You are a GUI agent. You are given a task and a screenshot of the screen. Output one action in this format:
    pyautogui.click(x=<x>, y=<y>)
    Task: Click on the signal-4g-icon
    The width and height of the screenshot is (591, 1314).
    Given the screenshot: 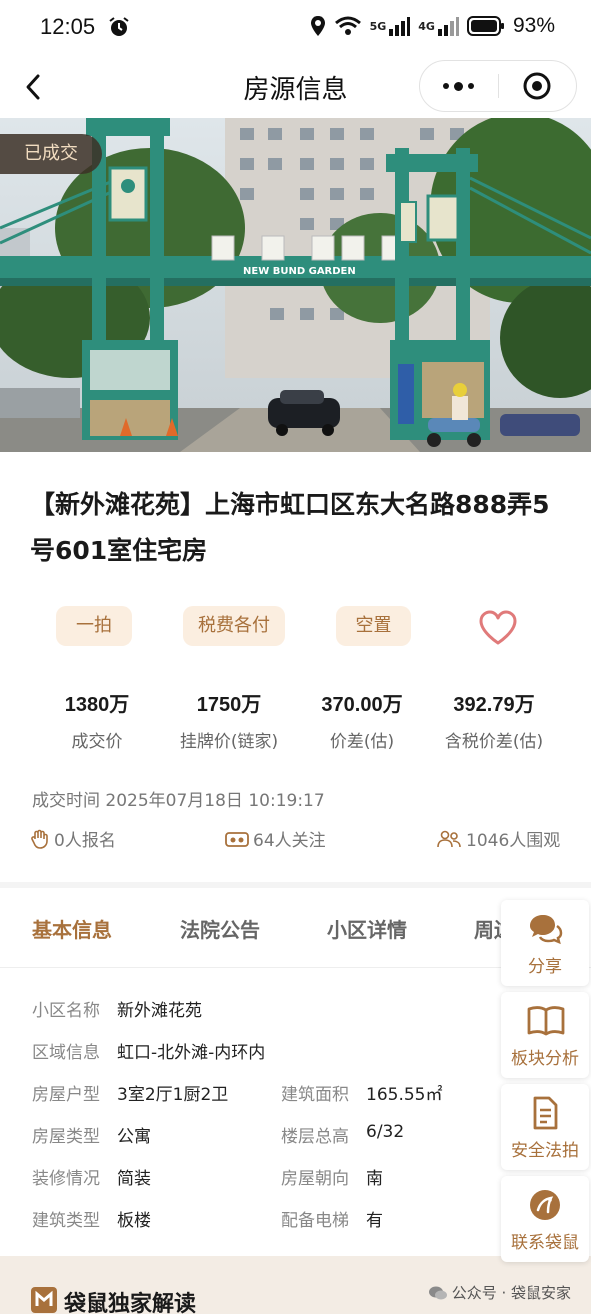 What is the action you would take?
    pyautogui.click(x=448, y=26)
    